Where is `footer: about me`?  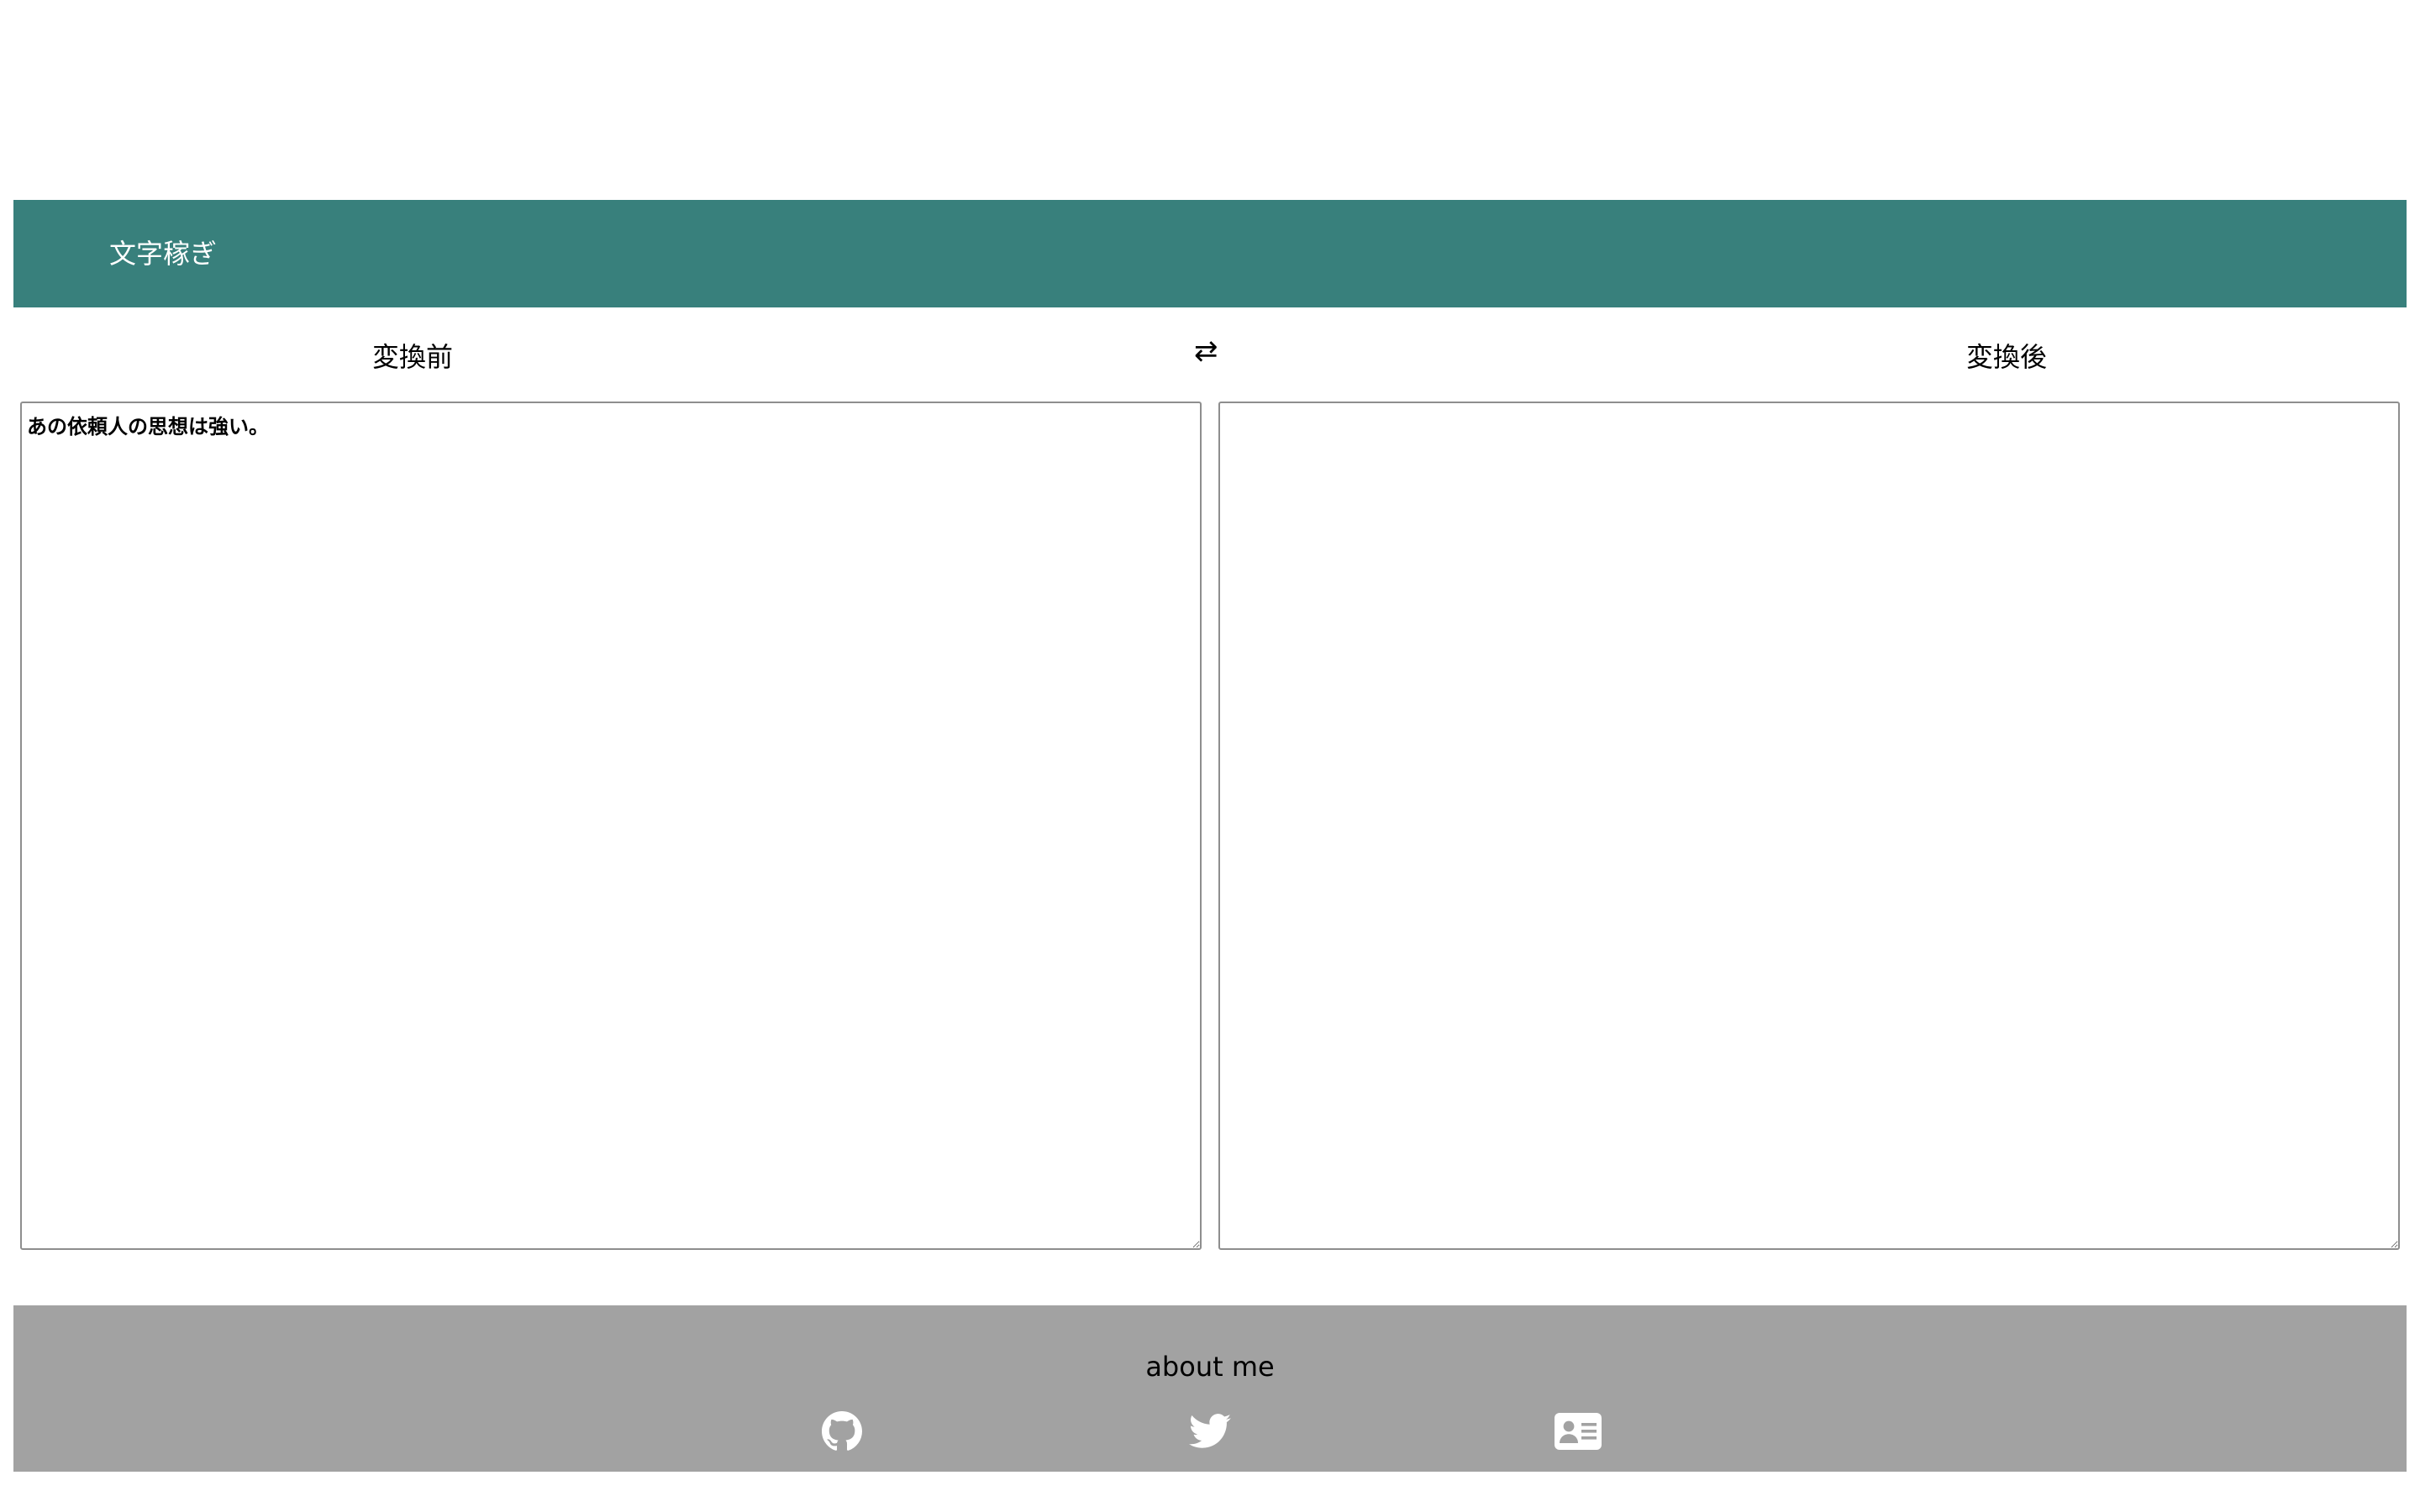
footer: about me is located at coordinates (1210, 1388).